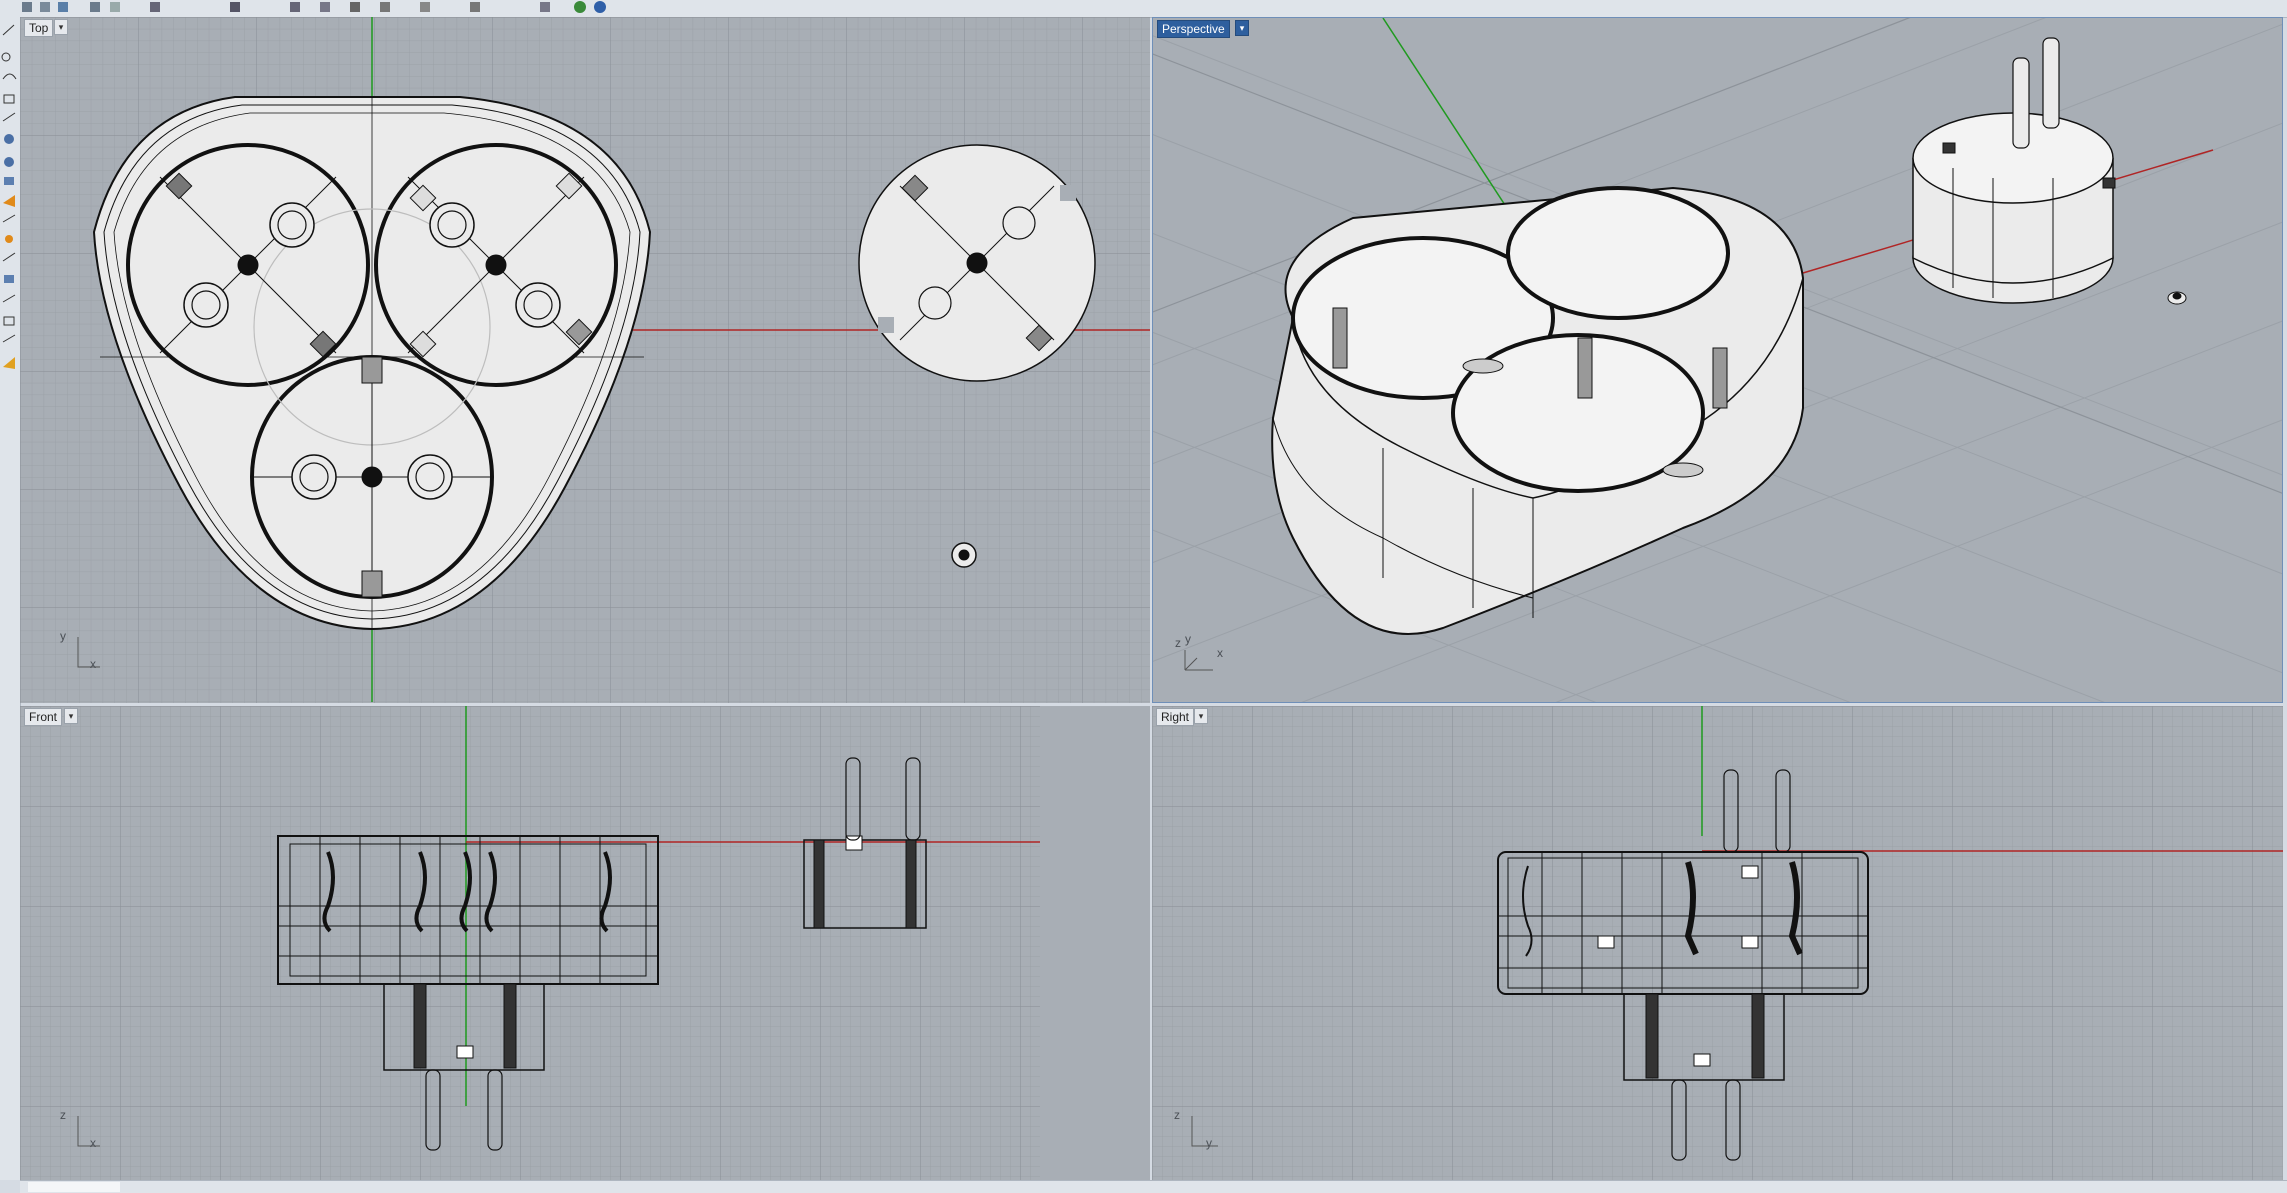 The image size is (2287, 1193). Describe the element at coordinates (977, 263) in the screenshot. I see `plug-top` at that location.